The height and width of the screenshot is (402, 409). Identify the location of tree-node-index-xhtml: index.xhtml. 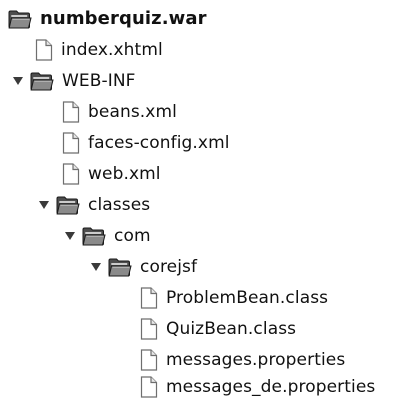
(99, 49).